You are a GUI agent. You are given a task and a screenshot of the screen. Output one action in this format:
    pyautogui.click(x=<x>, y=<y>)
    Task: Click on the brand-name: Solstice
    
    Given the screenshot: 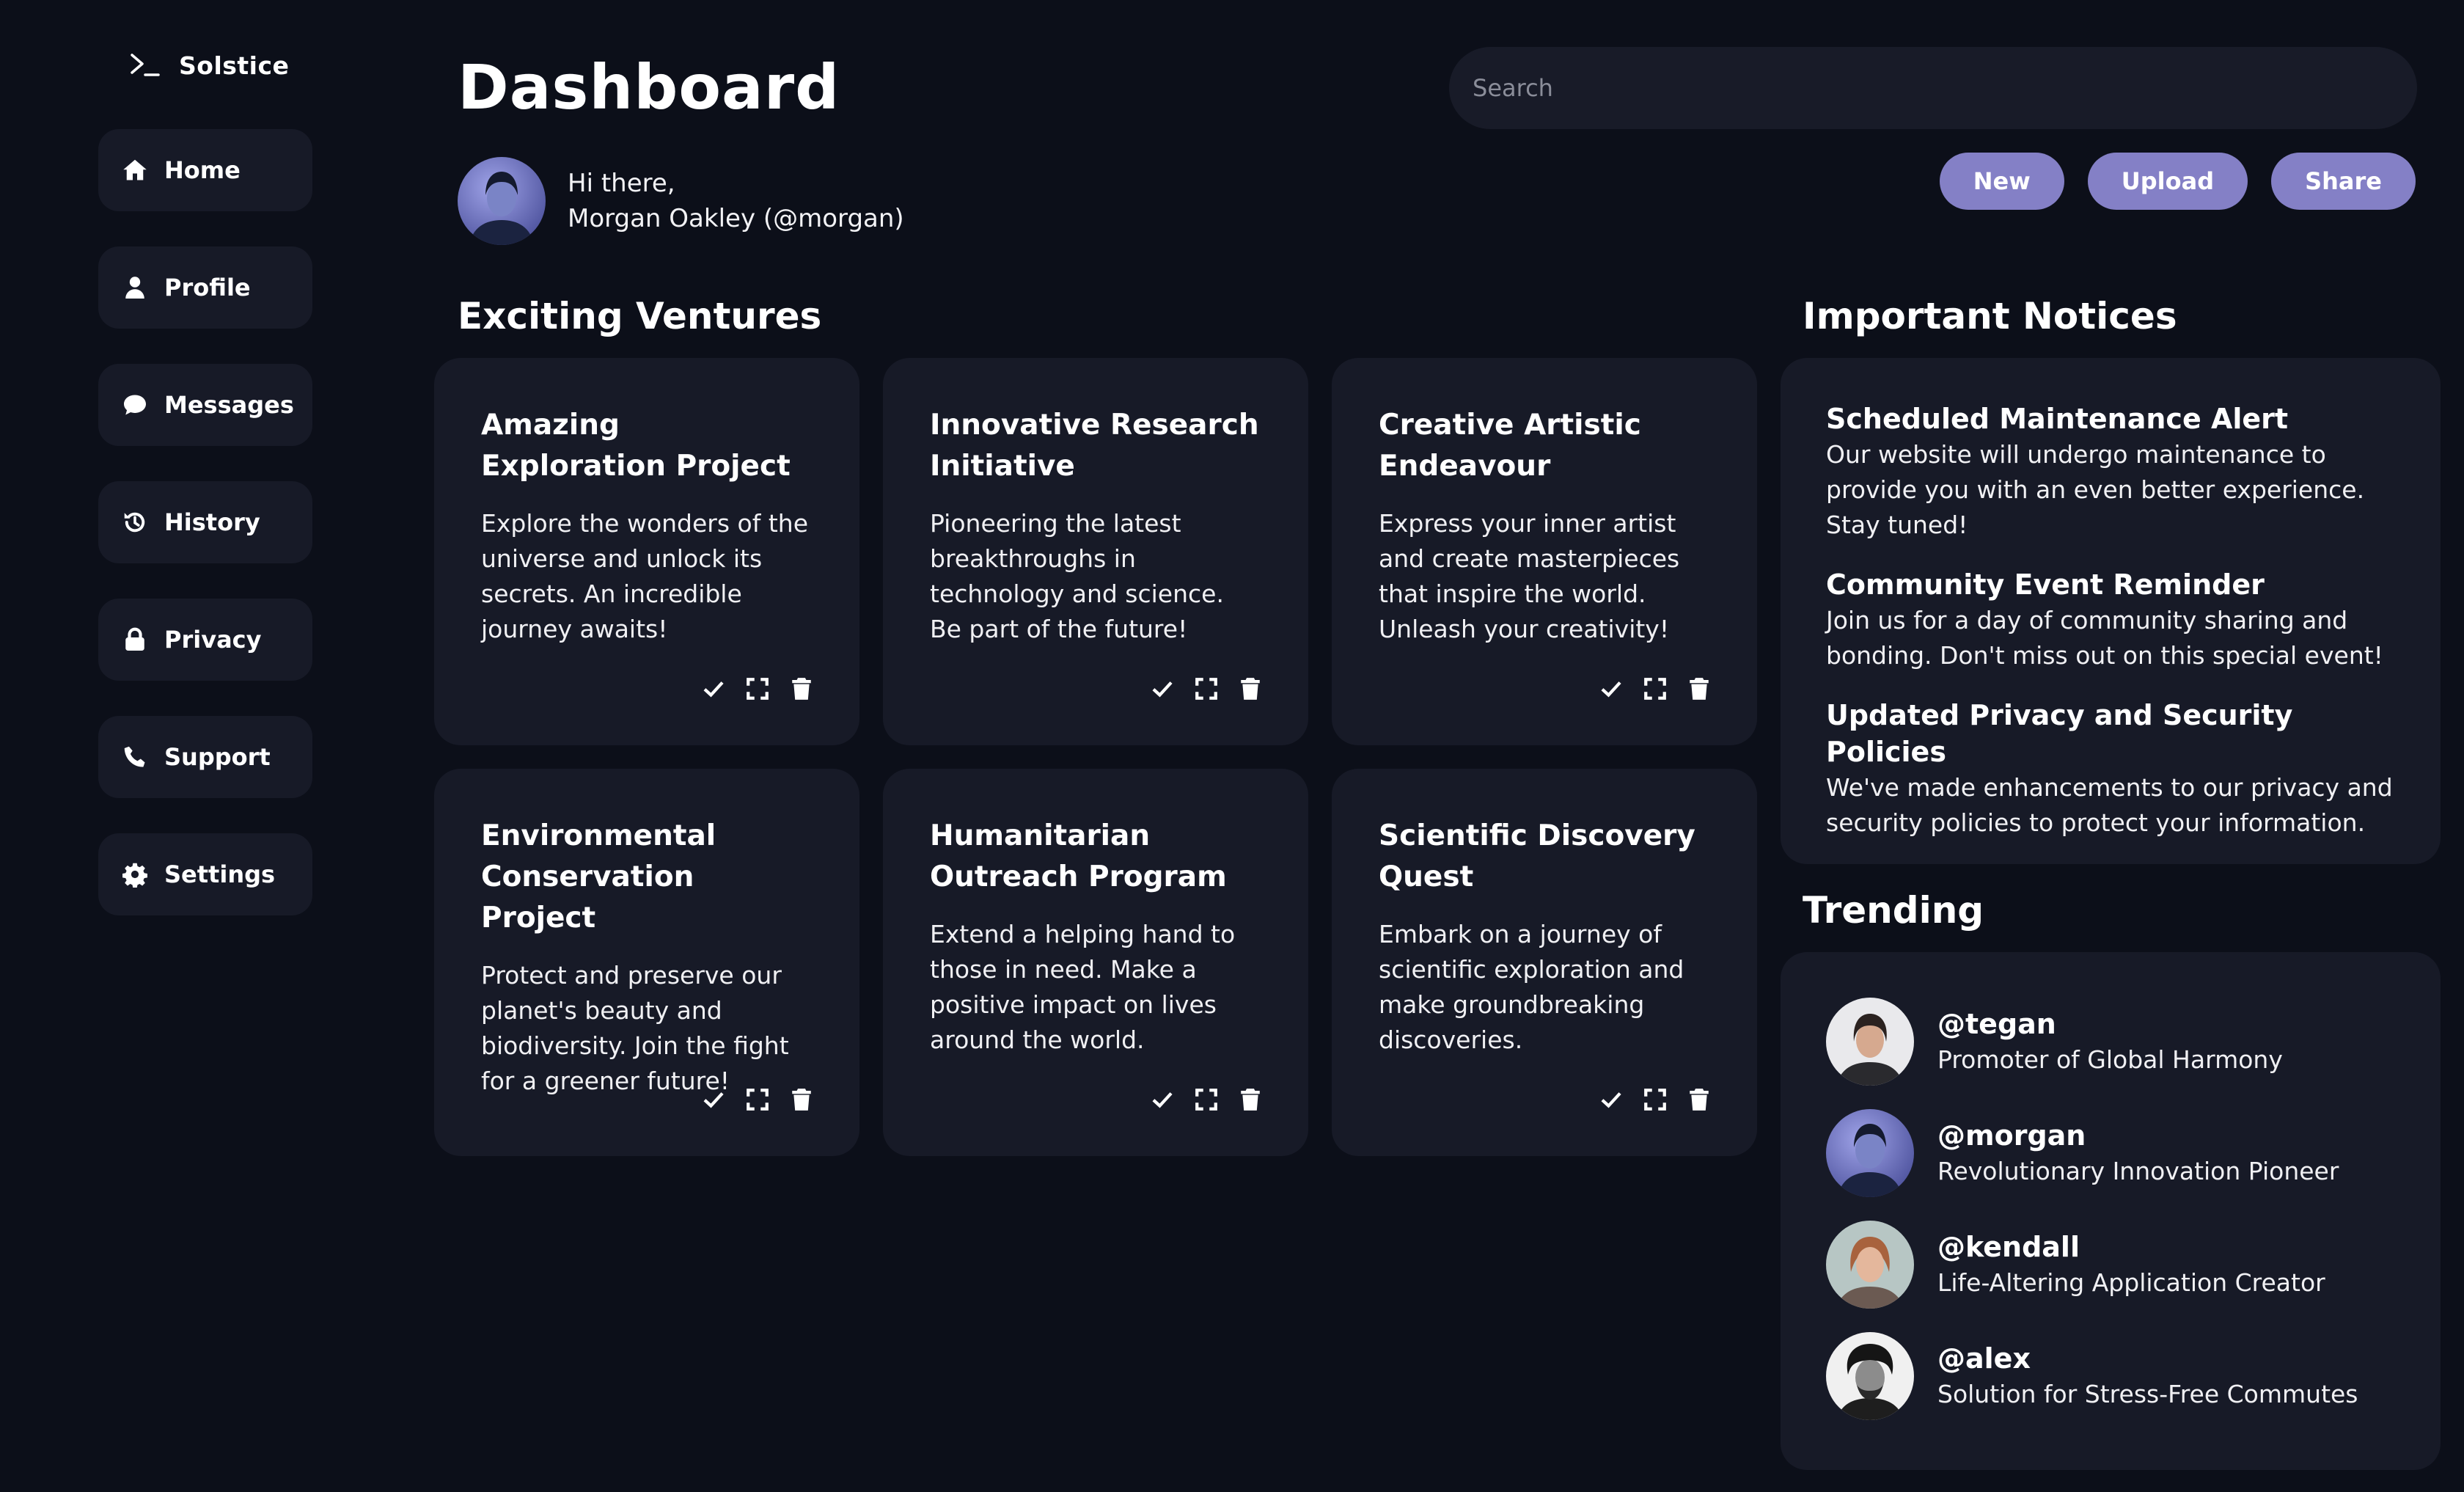 What is the action you would take?
    pyautogui.click(x=234, y=65)
    